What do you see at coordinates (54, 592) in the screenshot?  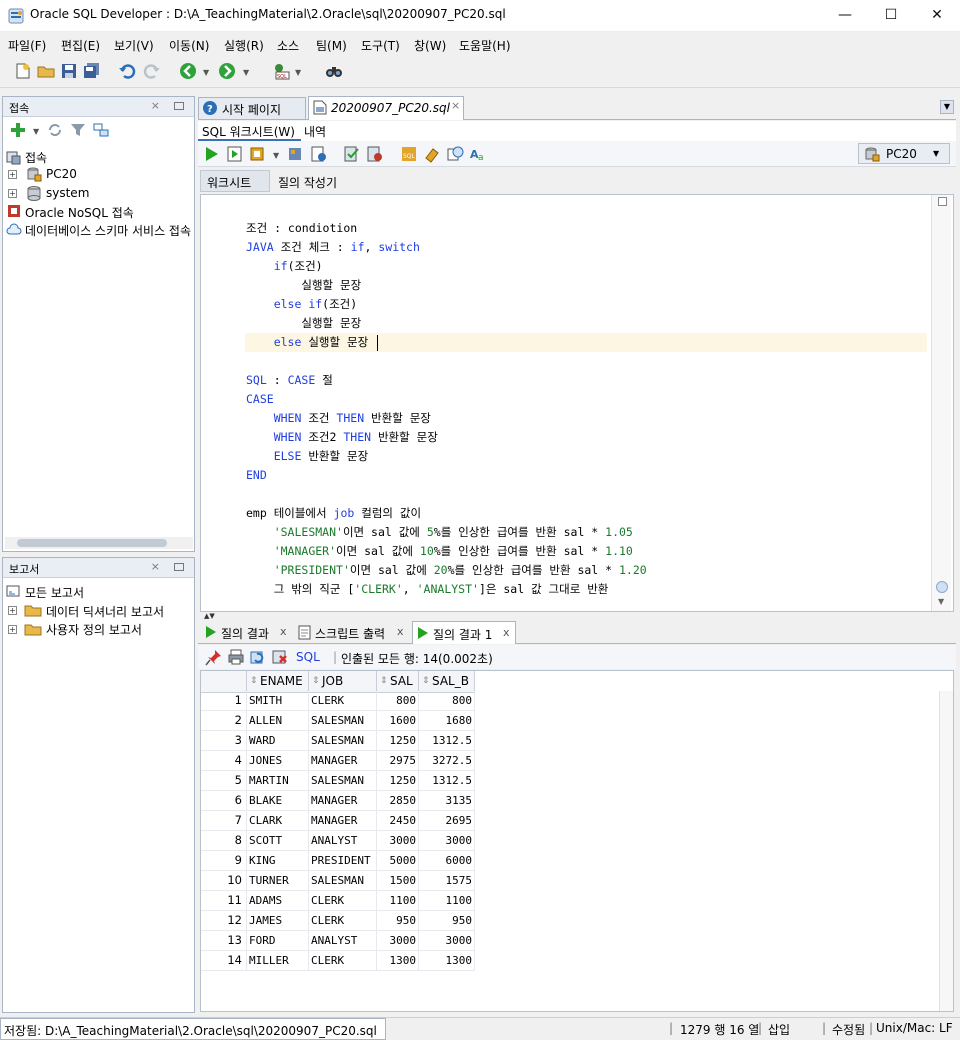 I see `tree-all-reports: 모든 보고서` at bounding box center [54, 592].